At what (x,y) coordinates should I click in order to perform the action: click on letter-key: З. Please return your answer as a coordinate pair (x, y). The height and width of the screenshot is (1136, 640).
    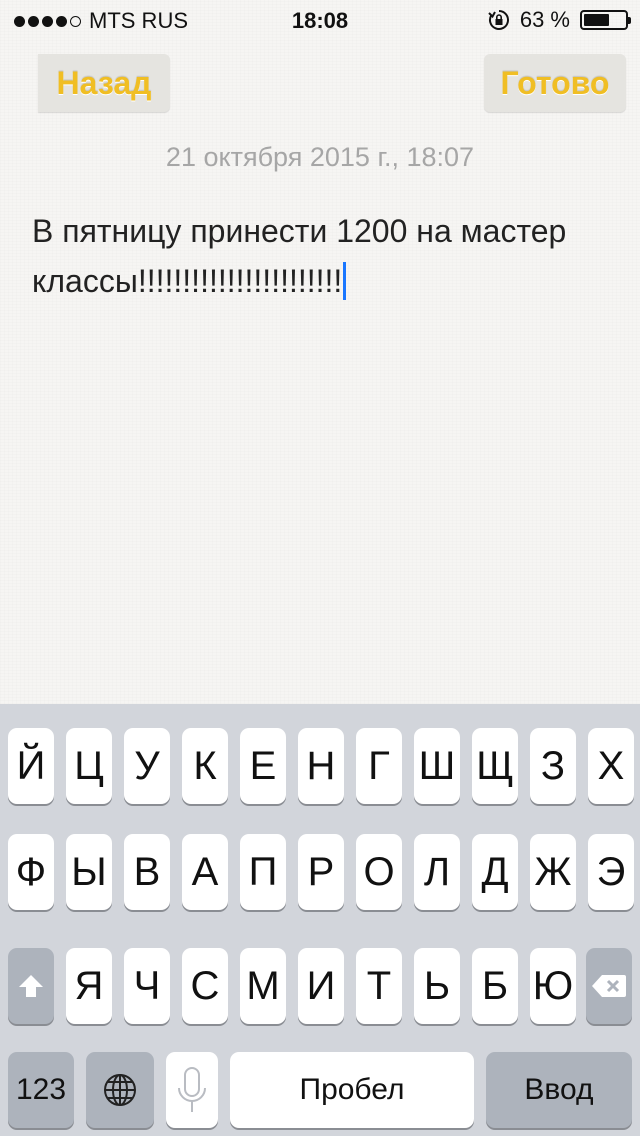
    Looking at the image, I should click on (553, 766).